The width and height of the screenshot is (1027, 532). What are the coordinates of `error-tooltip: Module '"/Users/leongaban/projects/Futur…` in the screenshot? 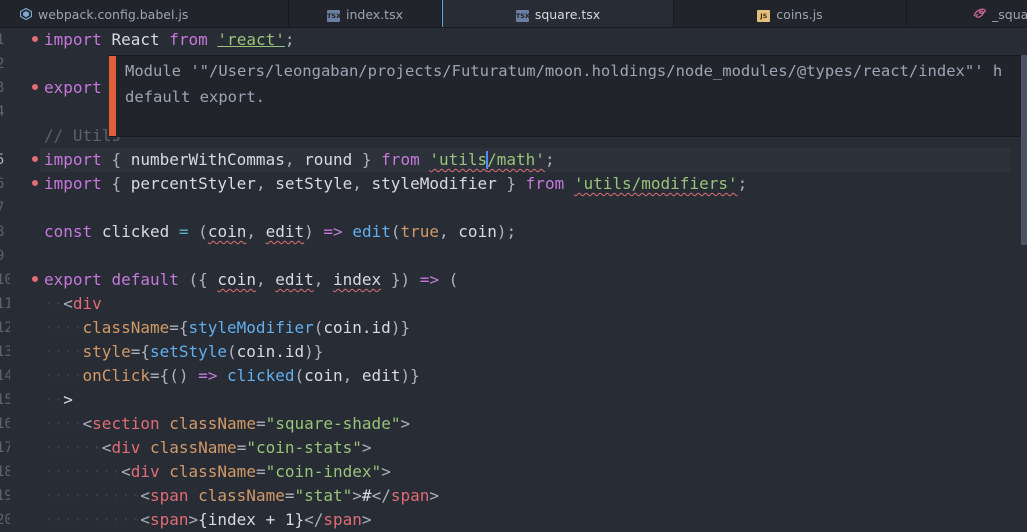 It's located at (568, 96).